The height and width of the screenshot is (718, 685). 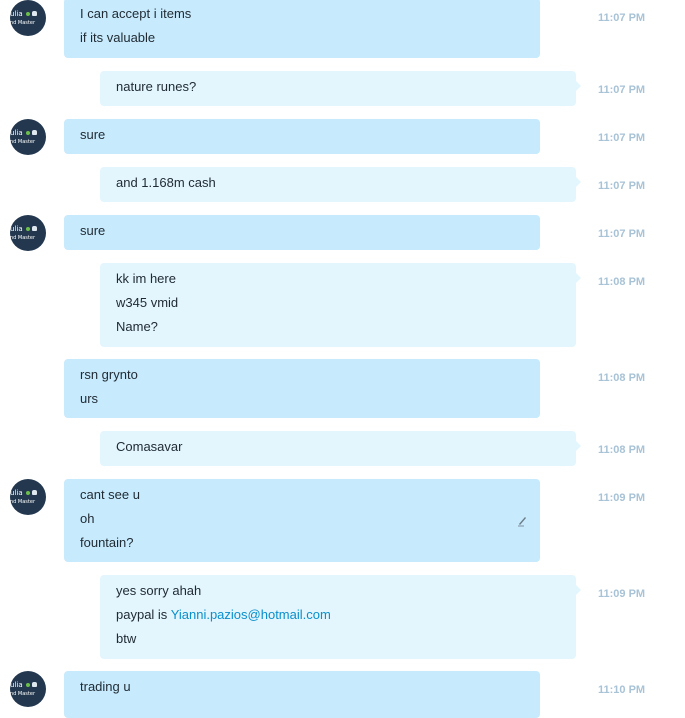 I want to click on message-text: yes sorry ahah, so click(x=159, y=590).